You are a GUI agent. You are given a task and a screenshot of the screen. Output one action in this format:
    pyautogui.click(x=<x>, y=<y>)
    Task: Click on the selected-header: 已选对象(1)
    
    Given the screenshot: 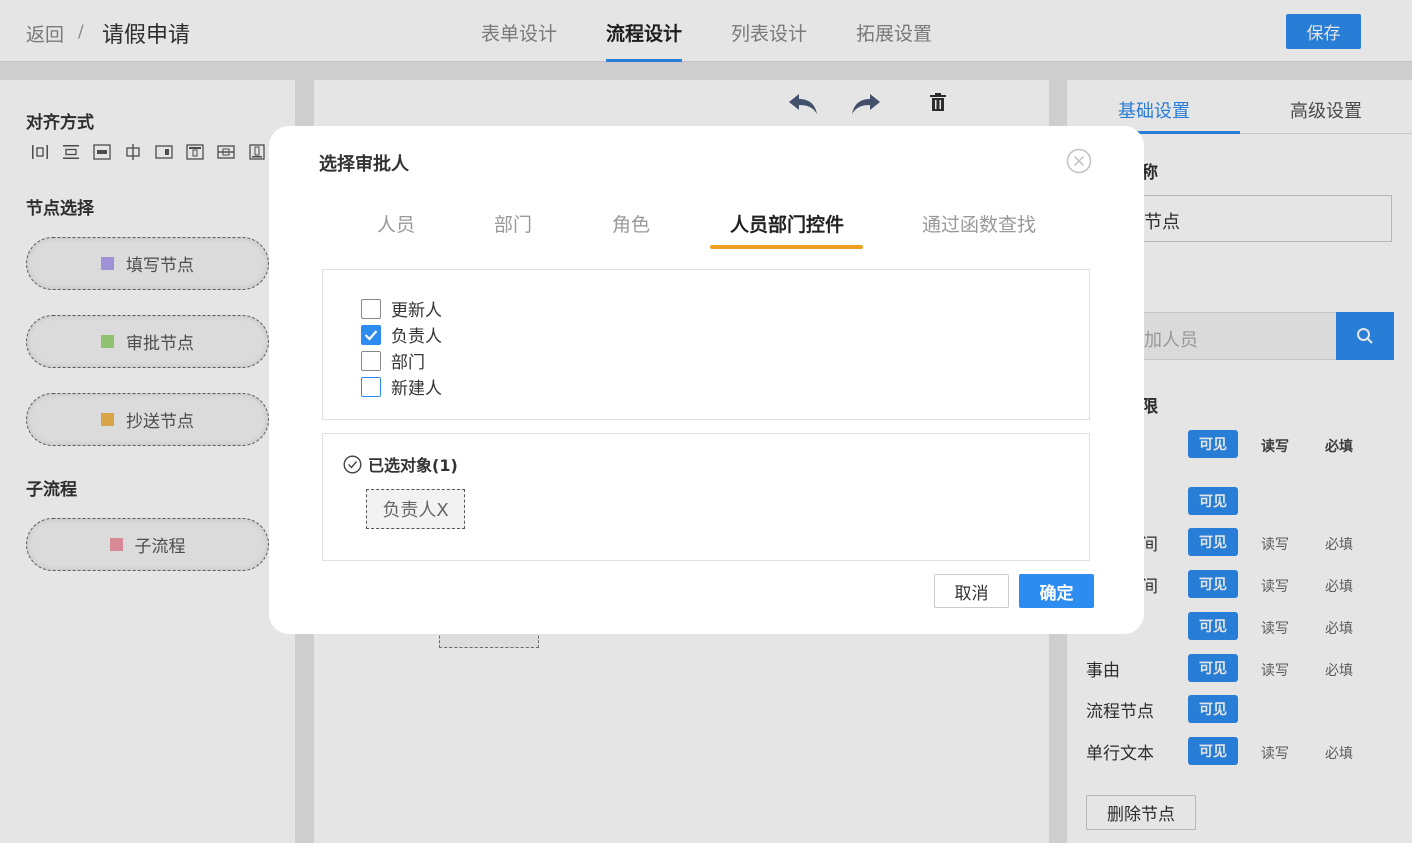 What is the action you would take?
    pyautogui.click(x=400, y=464)
    